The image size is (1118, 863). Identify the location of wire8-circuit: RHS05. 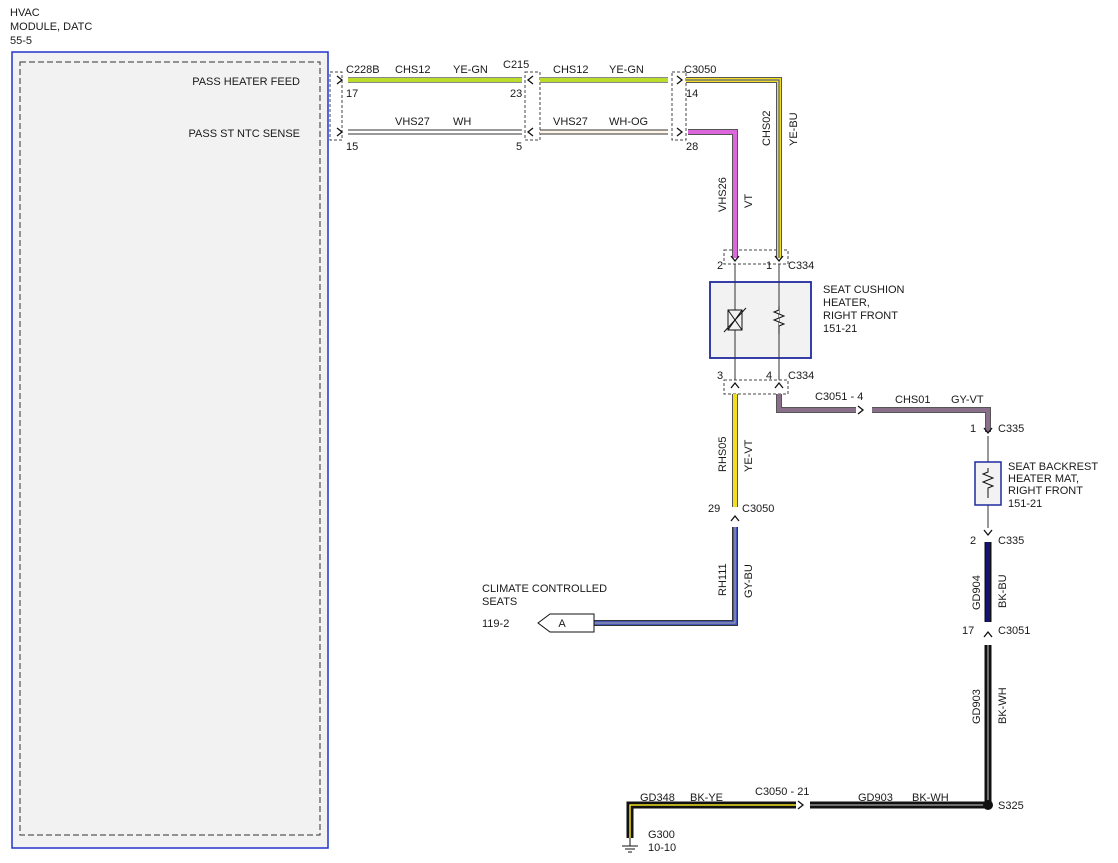
(723, 454).